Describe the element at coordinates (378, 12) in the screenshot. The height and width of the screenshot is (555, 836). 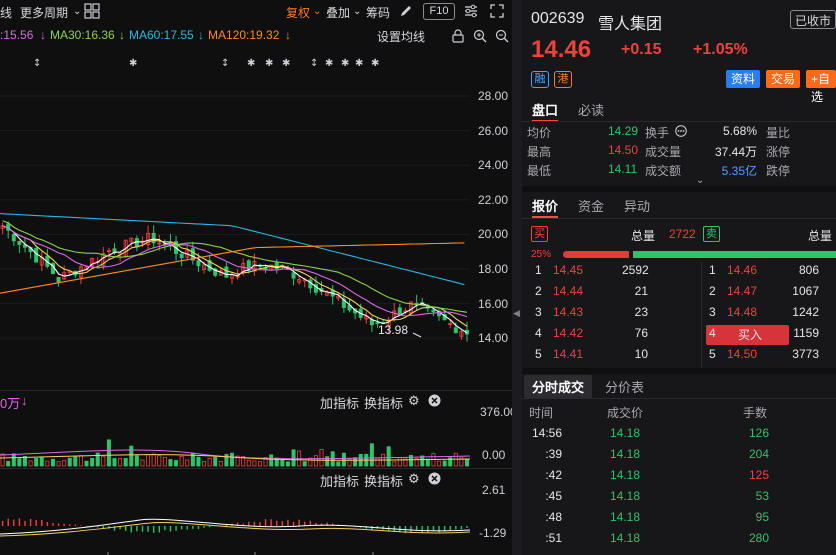
I see `chips-button: 筹码` at that location.